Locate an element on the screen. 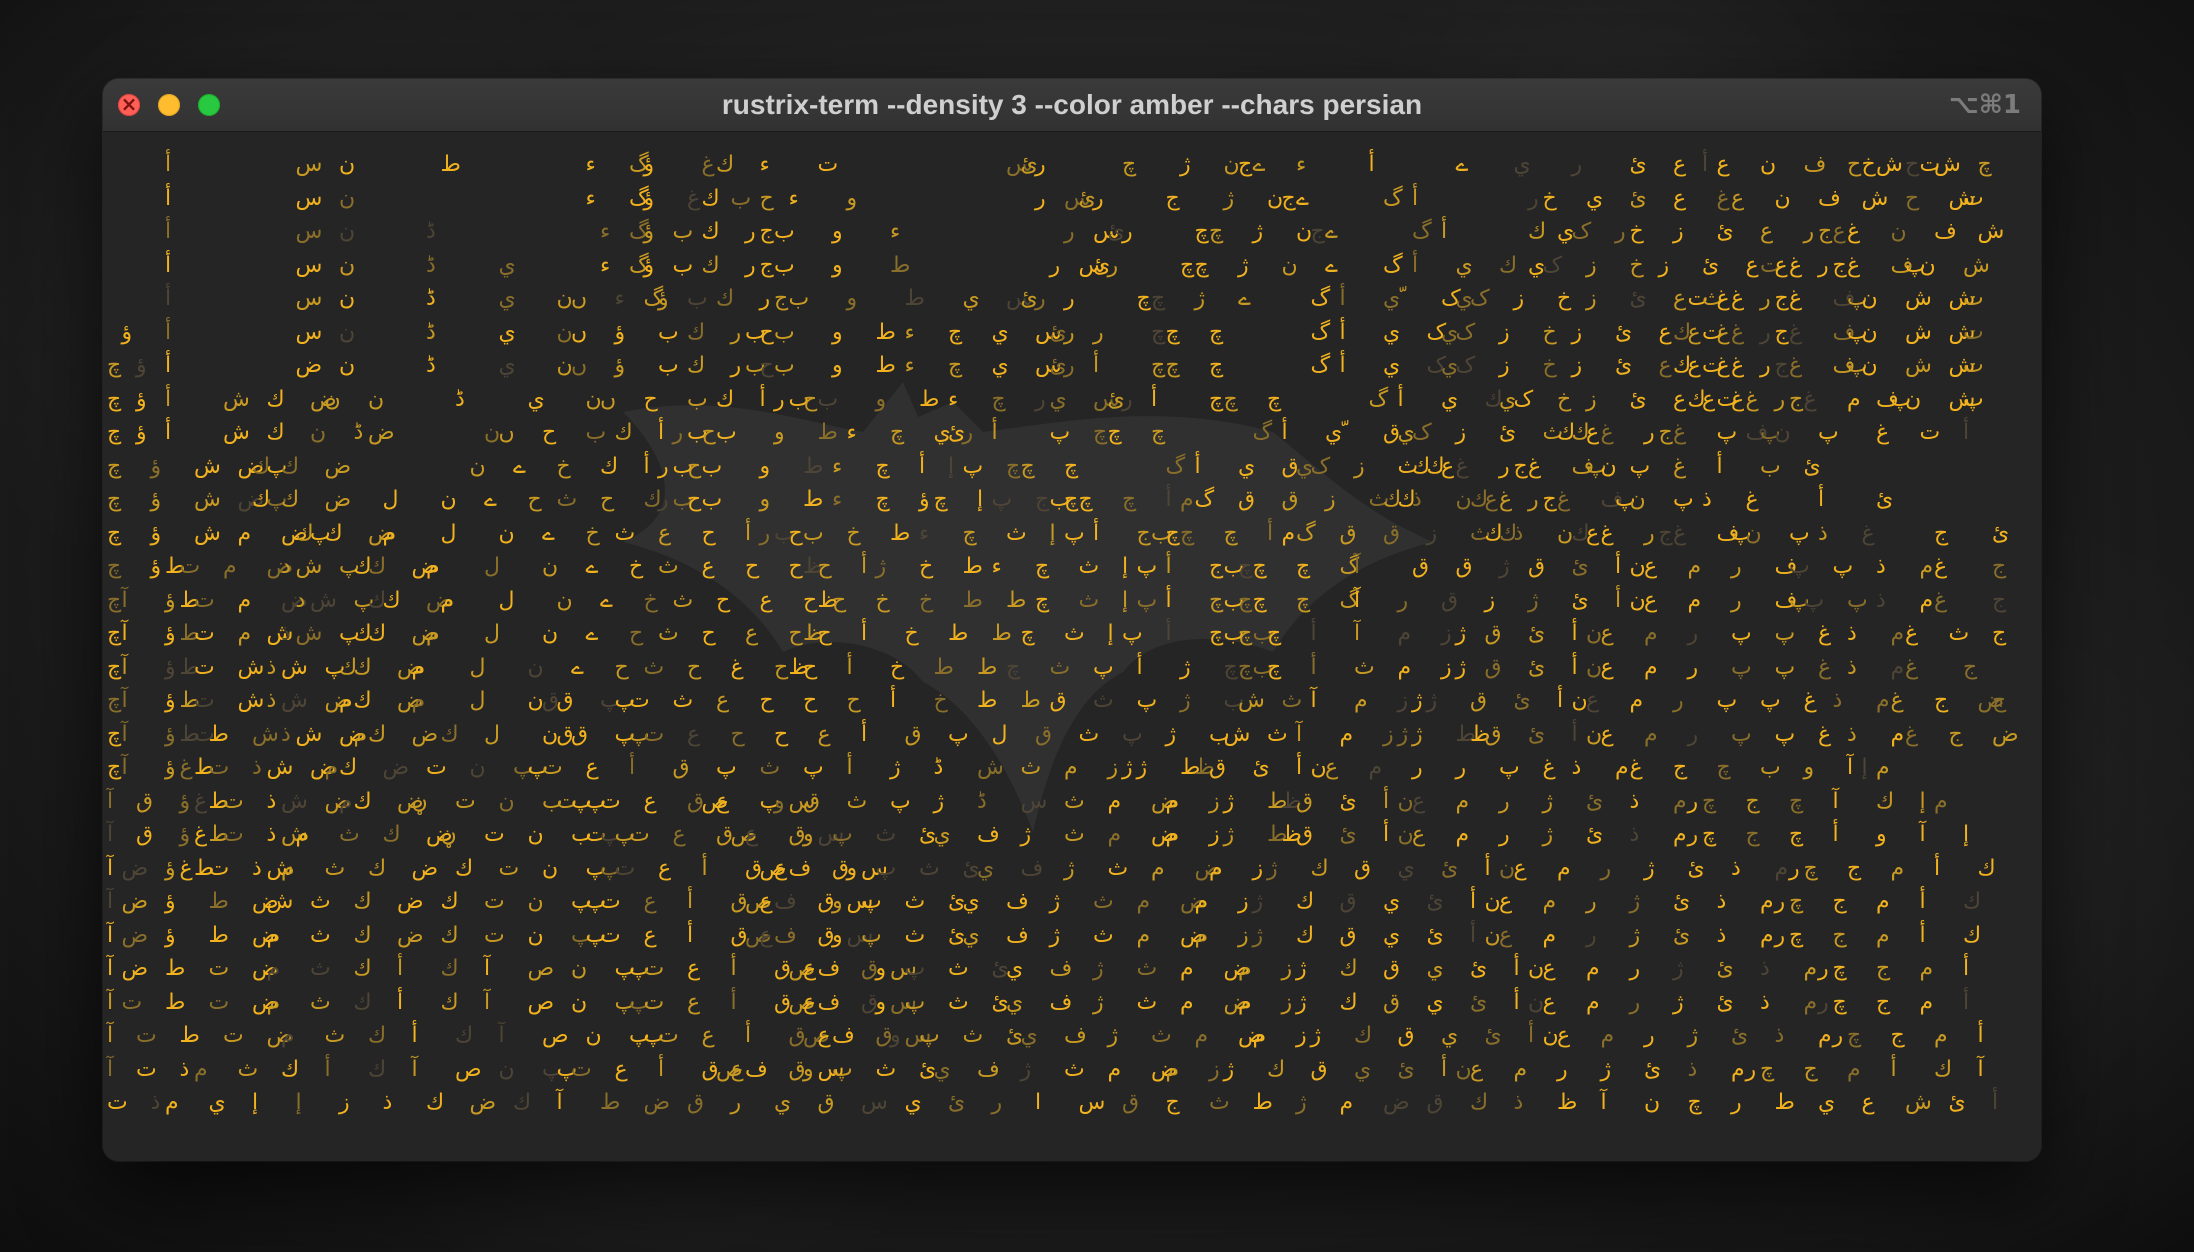 The image size is (2194, 1252). terminal-glyph: ز is located at coordinates (1214, 801).